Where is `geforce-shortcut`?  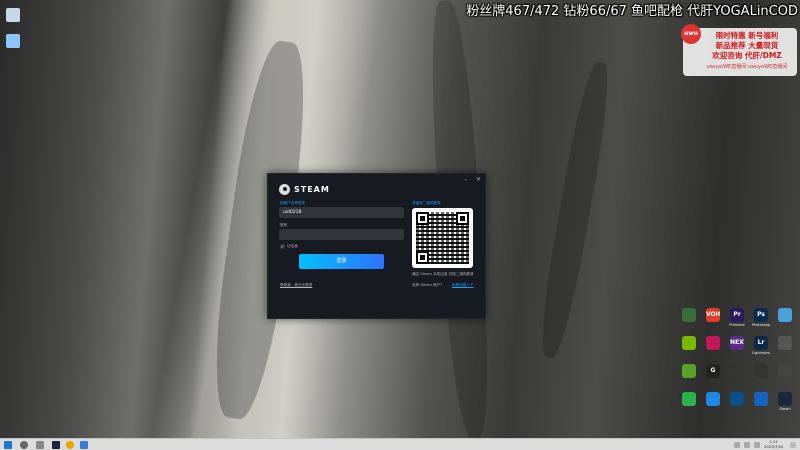 geforce-shortcut is located at coordinates (689, 378).